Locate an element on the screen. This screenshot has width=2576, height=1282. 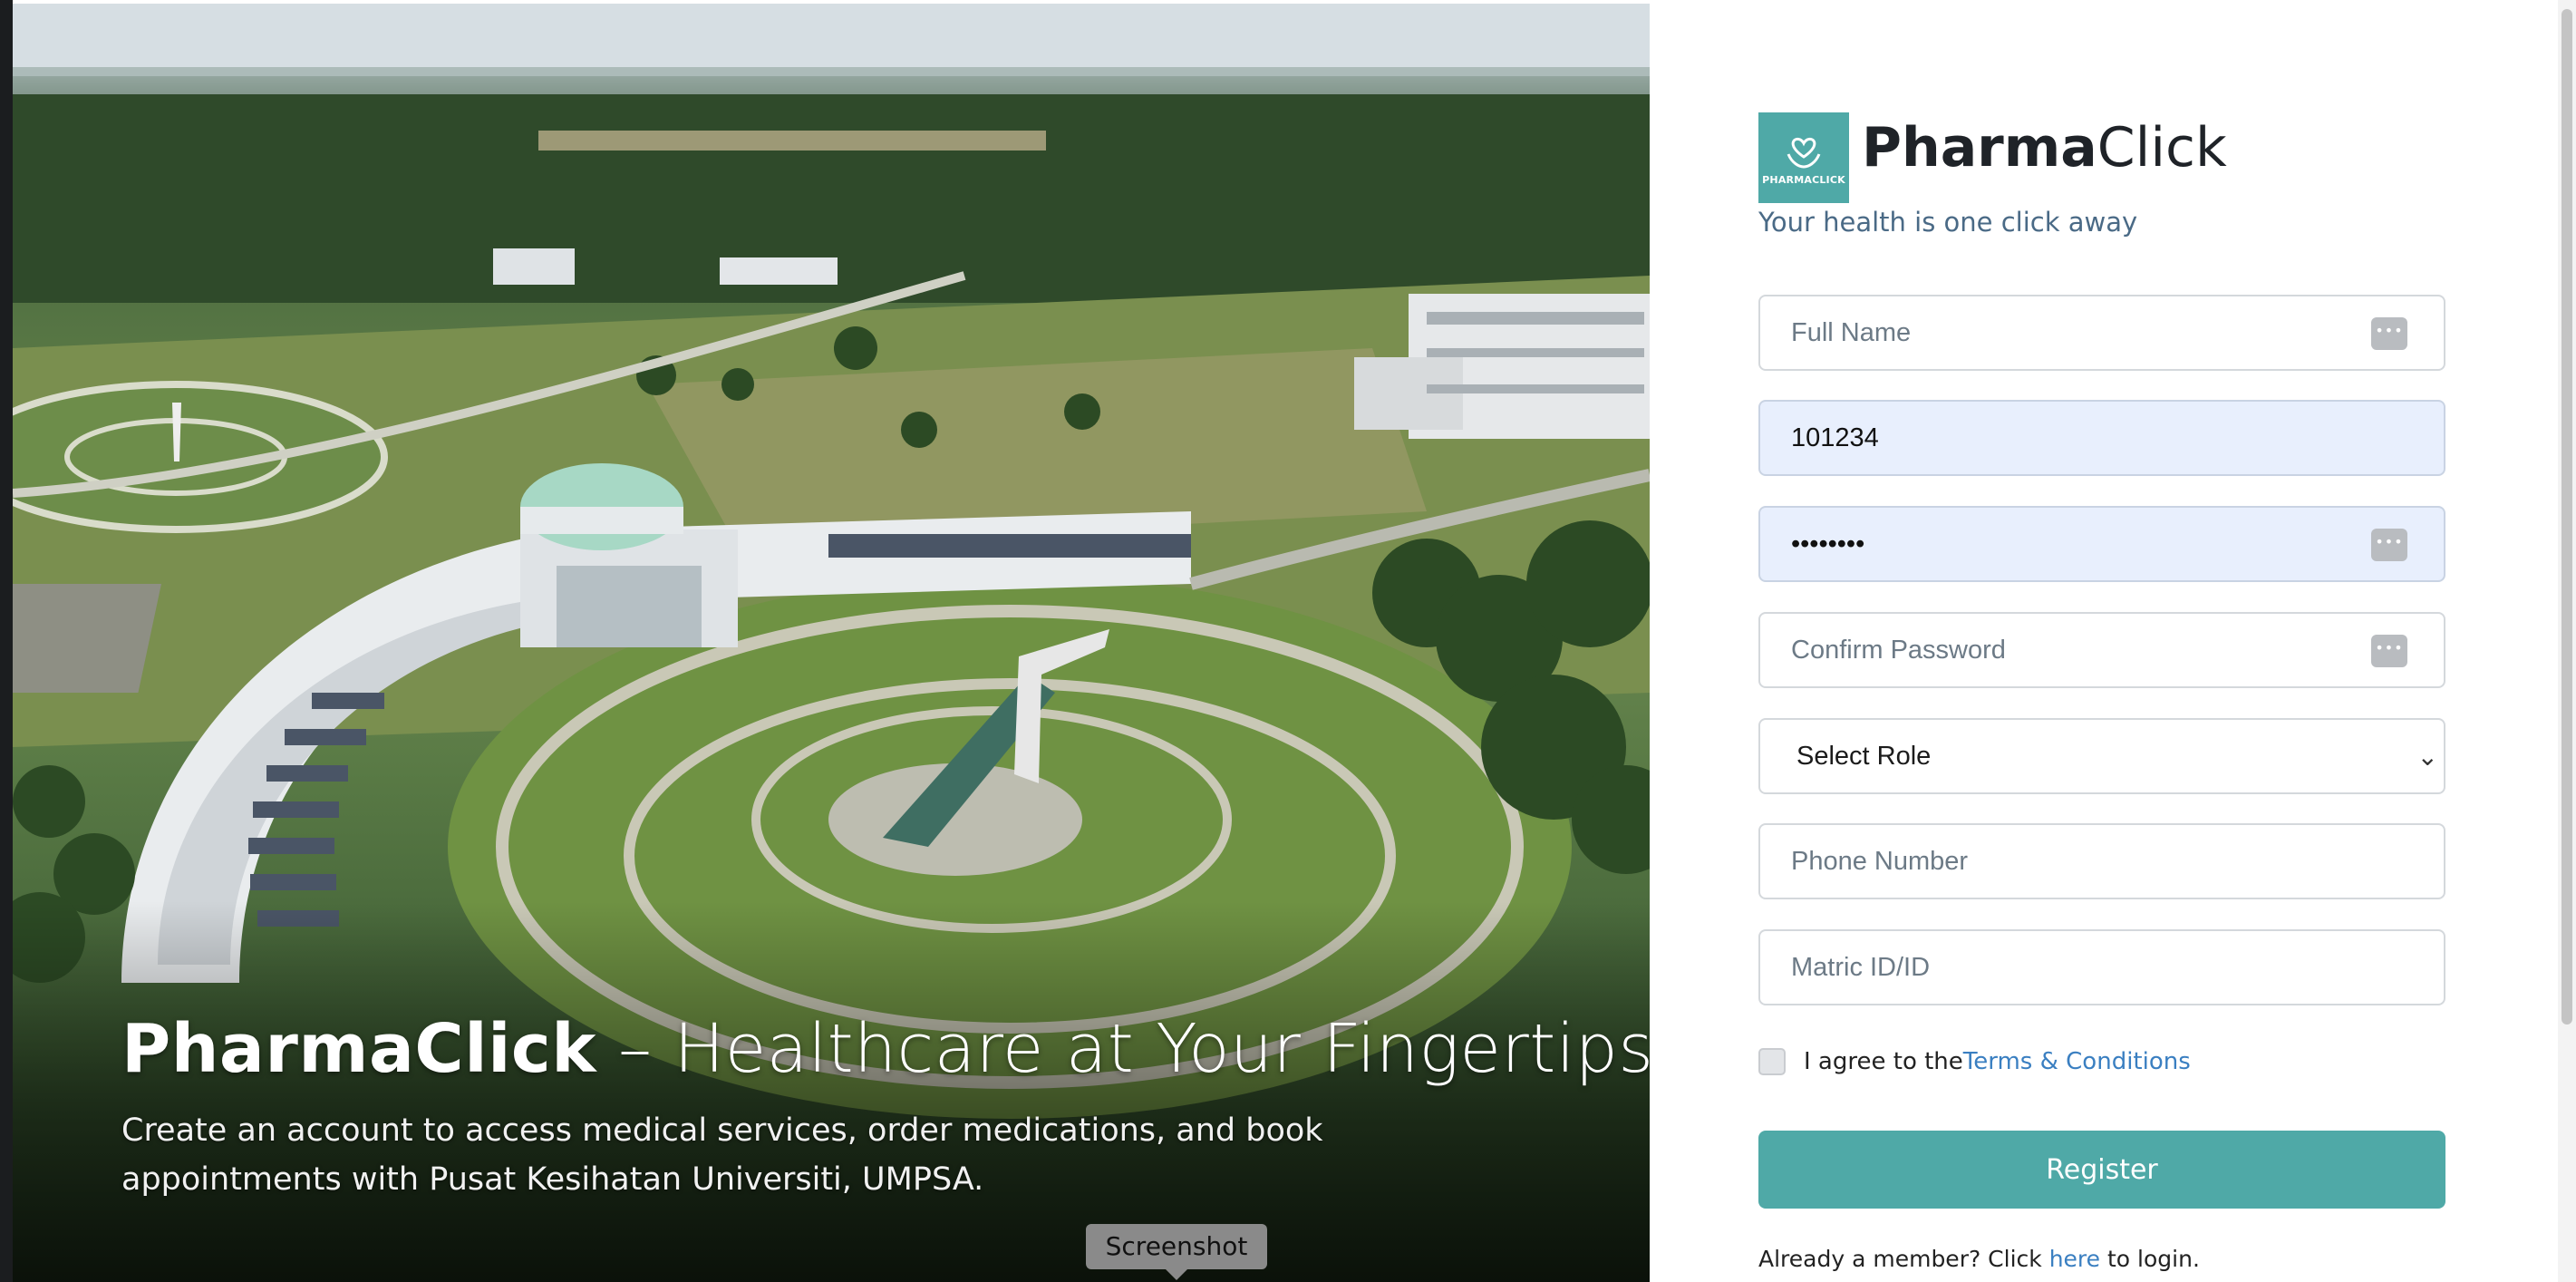
scrollbar-thumb is located at coordinates (2566, 517).